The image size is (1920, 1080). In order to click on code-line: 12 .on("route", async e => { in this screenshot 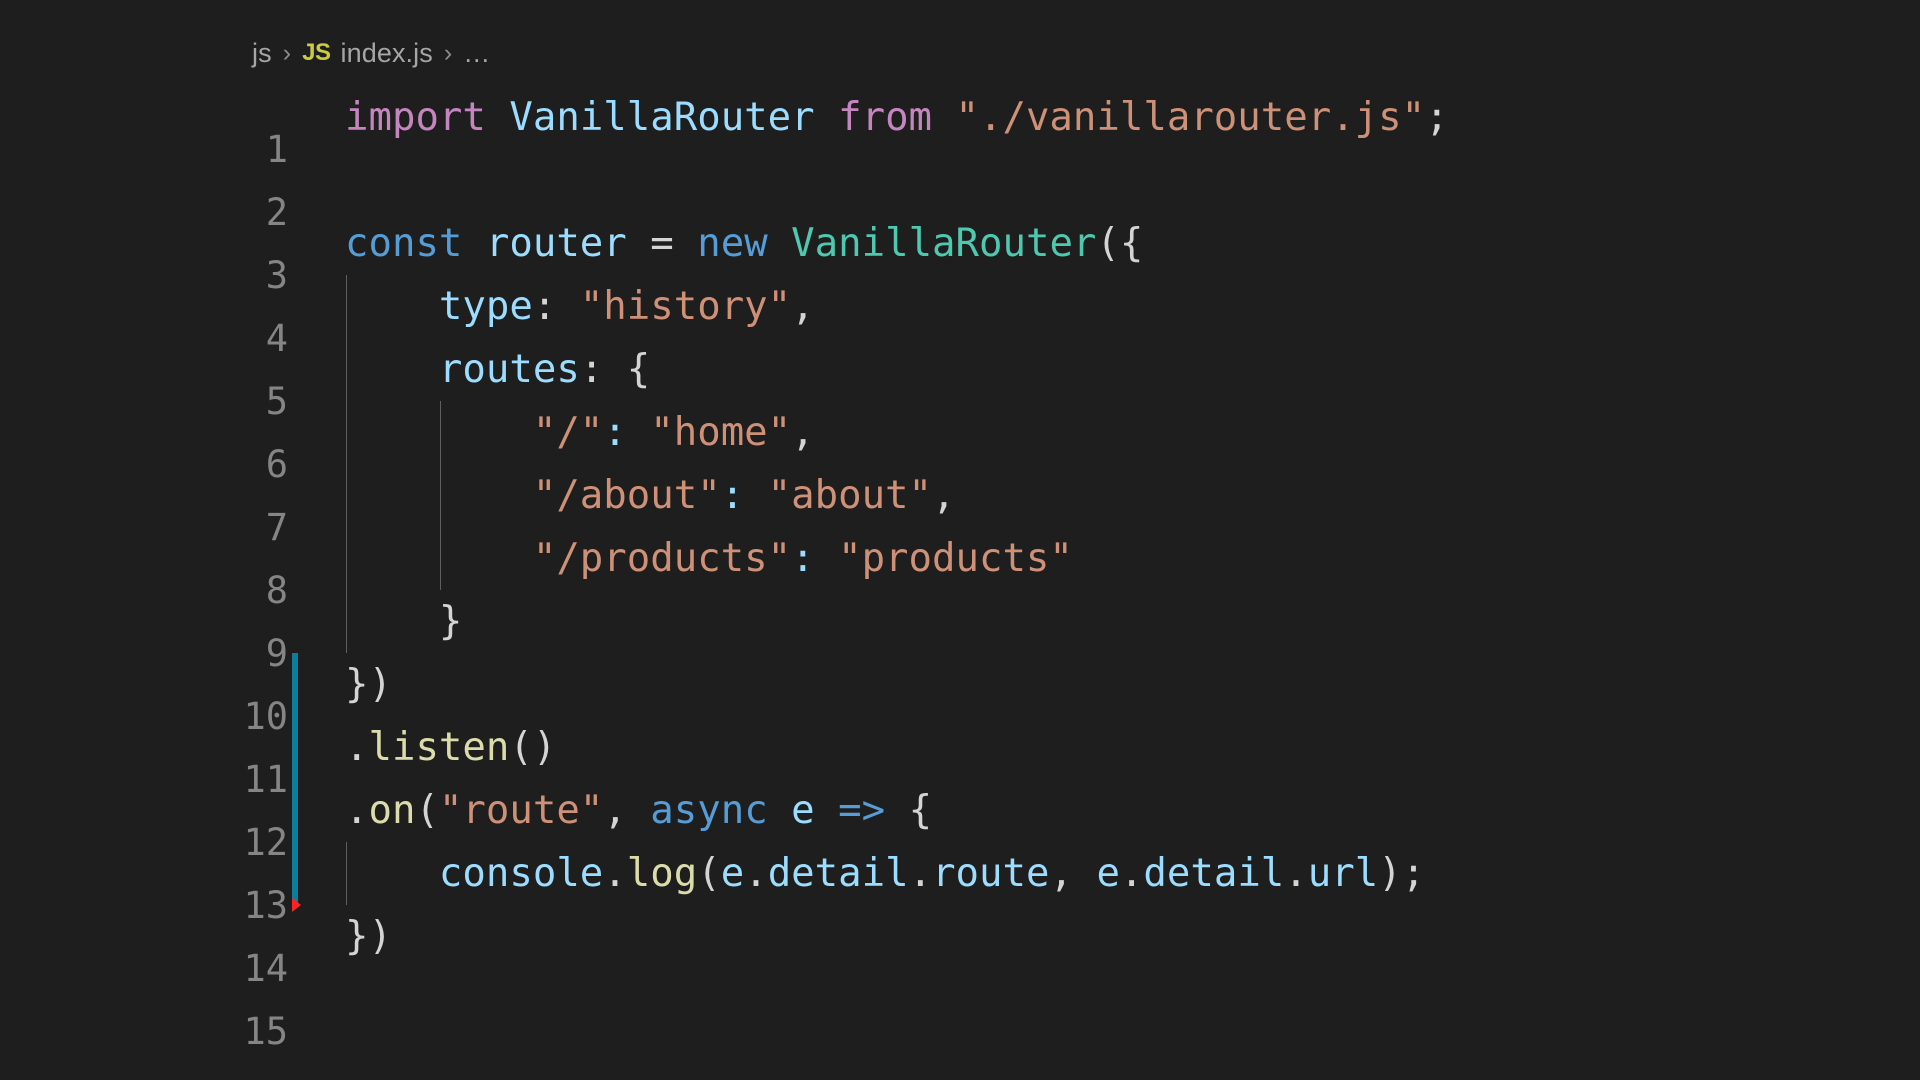, I will do `click(960, 821)`.